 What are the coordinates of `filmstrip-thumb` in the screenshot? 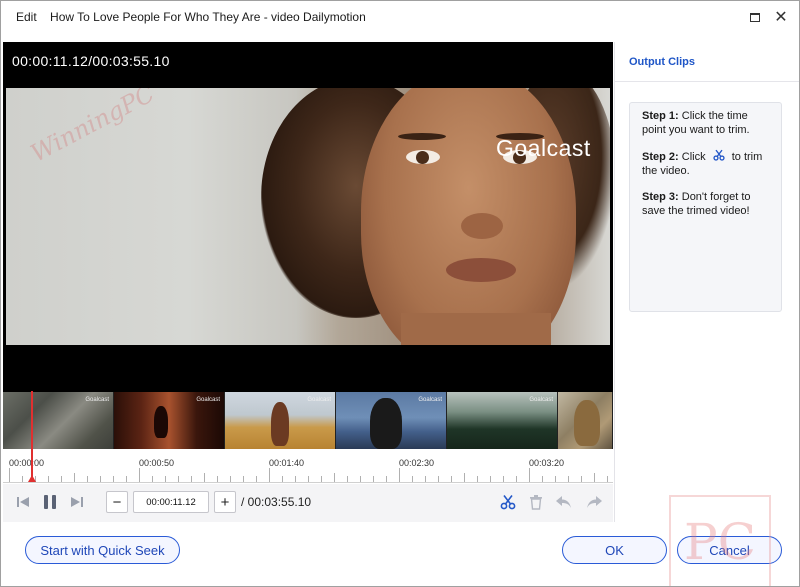 It's located at (585, 420).